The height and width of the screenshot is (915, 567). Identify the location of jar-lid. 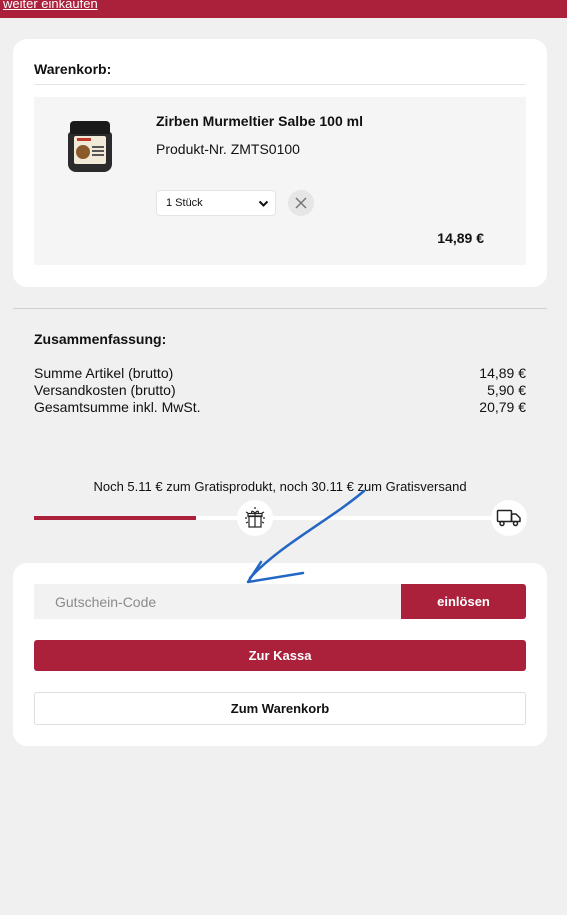
(90, 127).